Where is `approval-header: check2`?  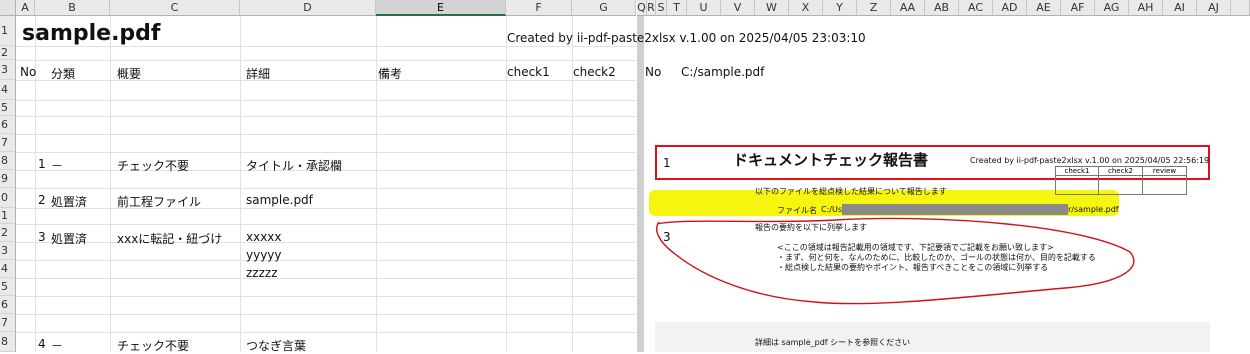
approval-header: check2 is located at coordinates (1121, 171).